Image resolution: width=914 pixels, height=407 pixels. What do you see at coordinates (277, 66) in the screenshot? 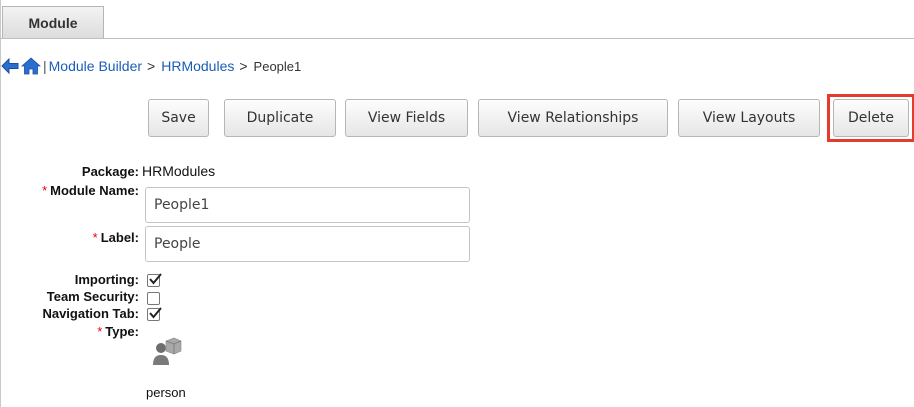
I see `breadcrumb-current: People1` at bounding box center [277, 66].